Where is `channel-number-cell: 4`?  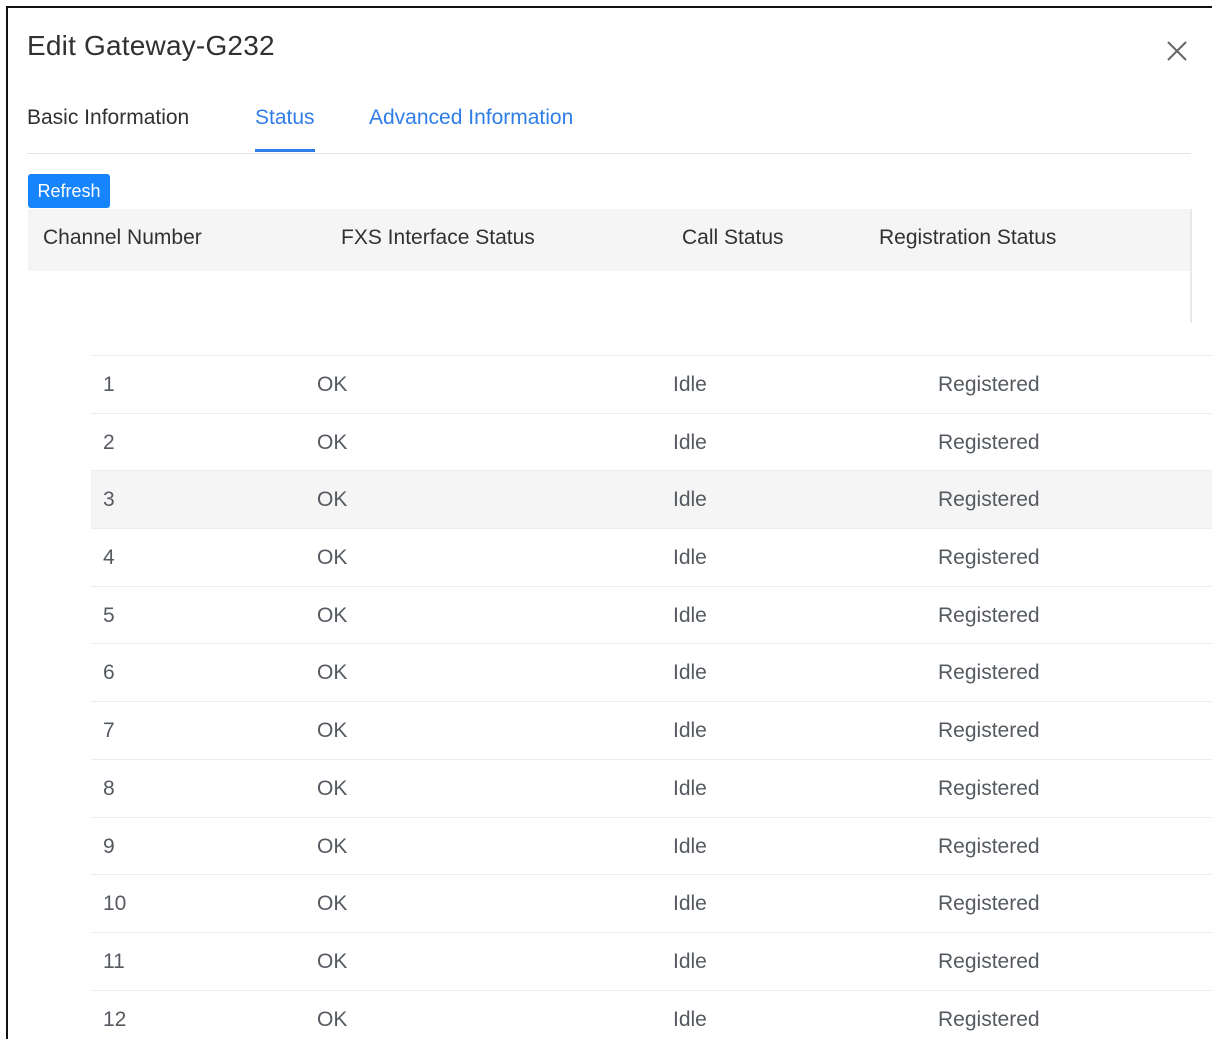 channel-number-cell: 4 is located at coordinates (109, 558).